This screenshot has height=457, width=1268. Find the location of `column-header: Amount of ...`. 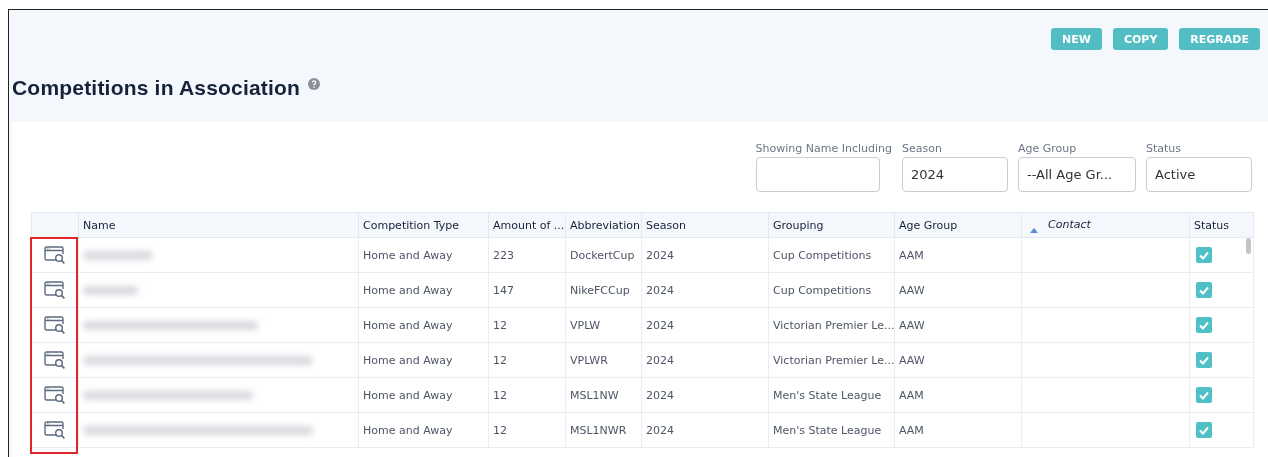

column-header: Amount of ... is located at coordinates (527, 225).